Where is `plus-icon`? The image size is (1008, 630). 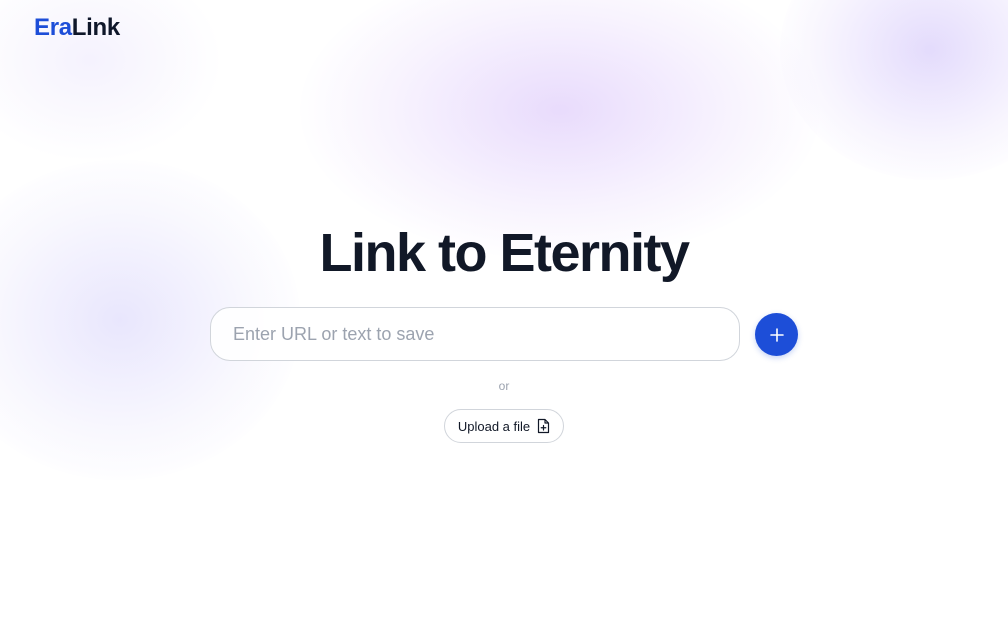
plus-icon is located at coordinates (777, 335).